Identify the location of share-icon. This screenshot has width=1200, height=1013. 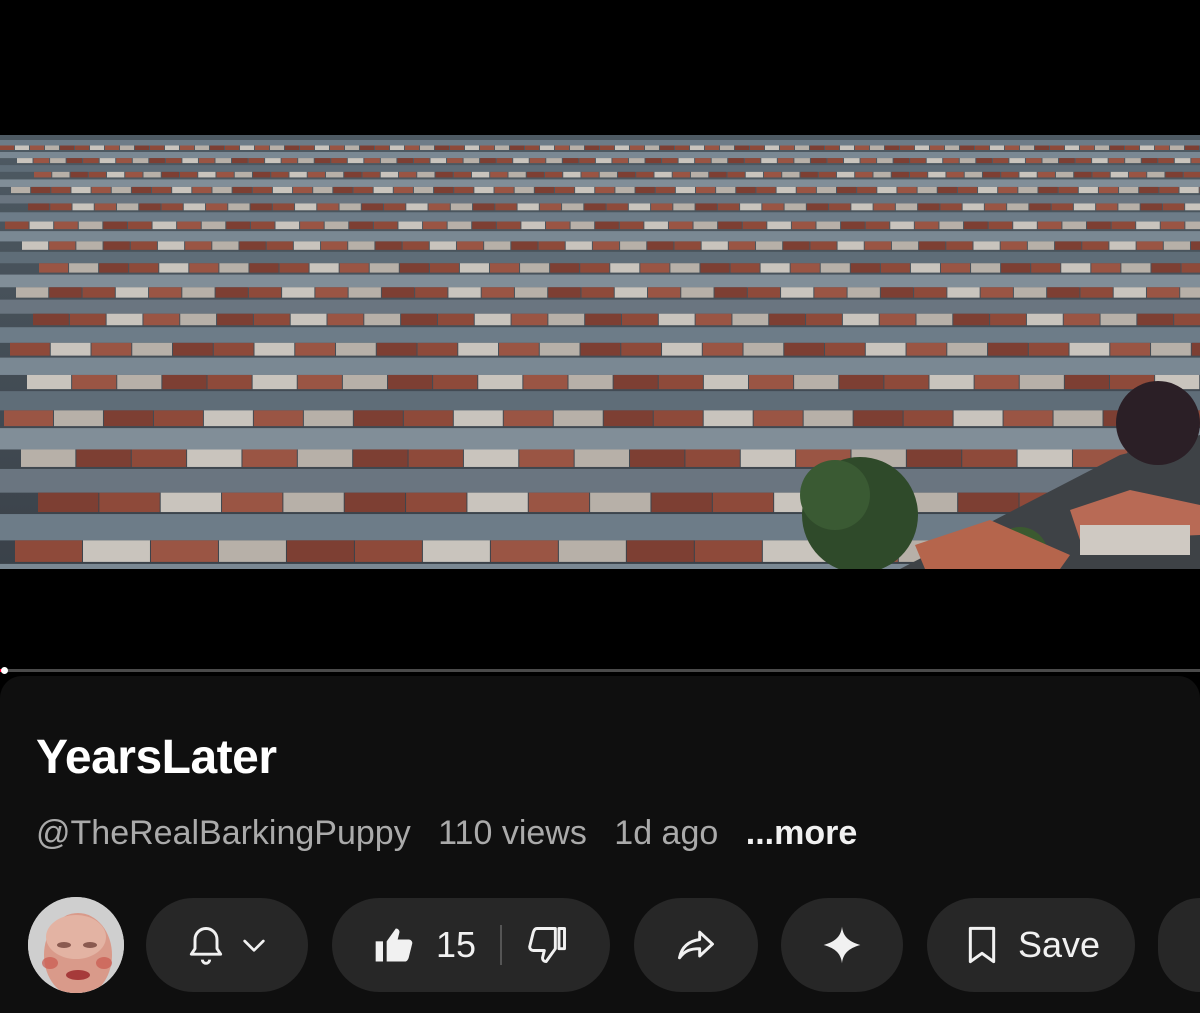
(696, 945).